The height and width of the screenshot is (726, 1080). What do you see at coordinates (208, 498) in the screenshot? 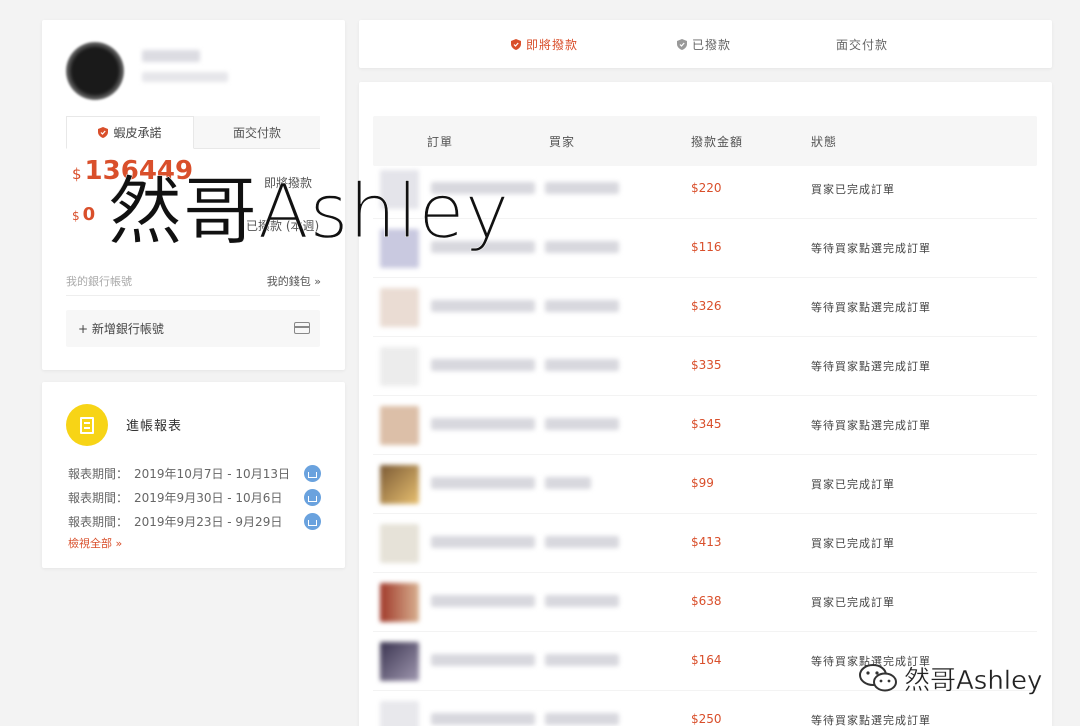
I see `report-period: 2019年9月30日 - 10月6日` at bounding box center [208, 498].